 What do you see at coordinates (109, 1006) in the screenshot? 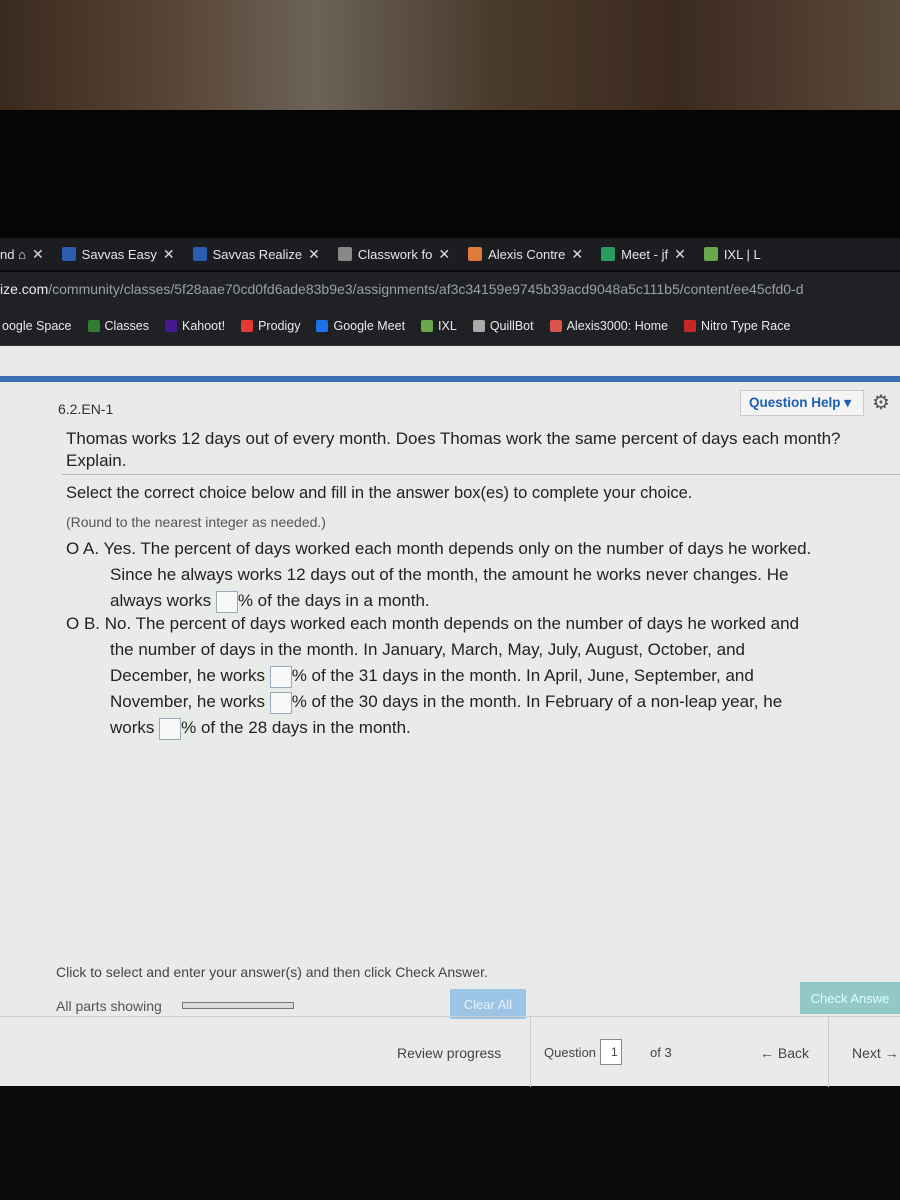
I see `parts-label: All parts showing` at bounding box center [109, 1006].